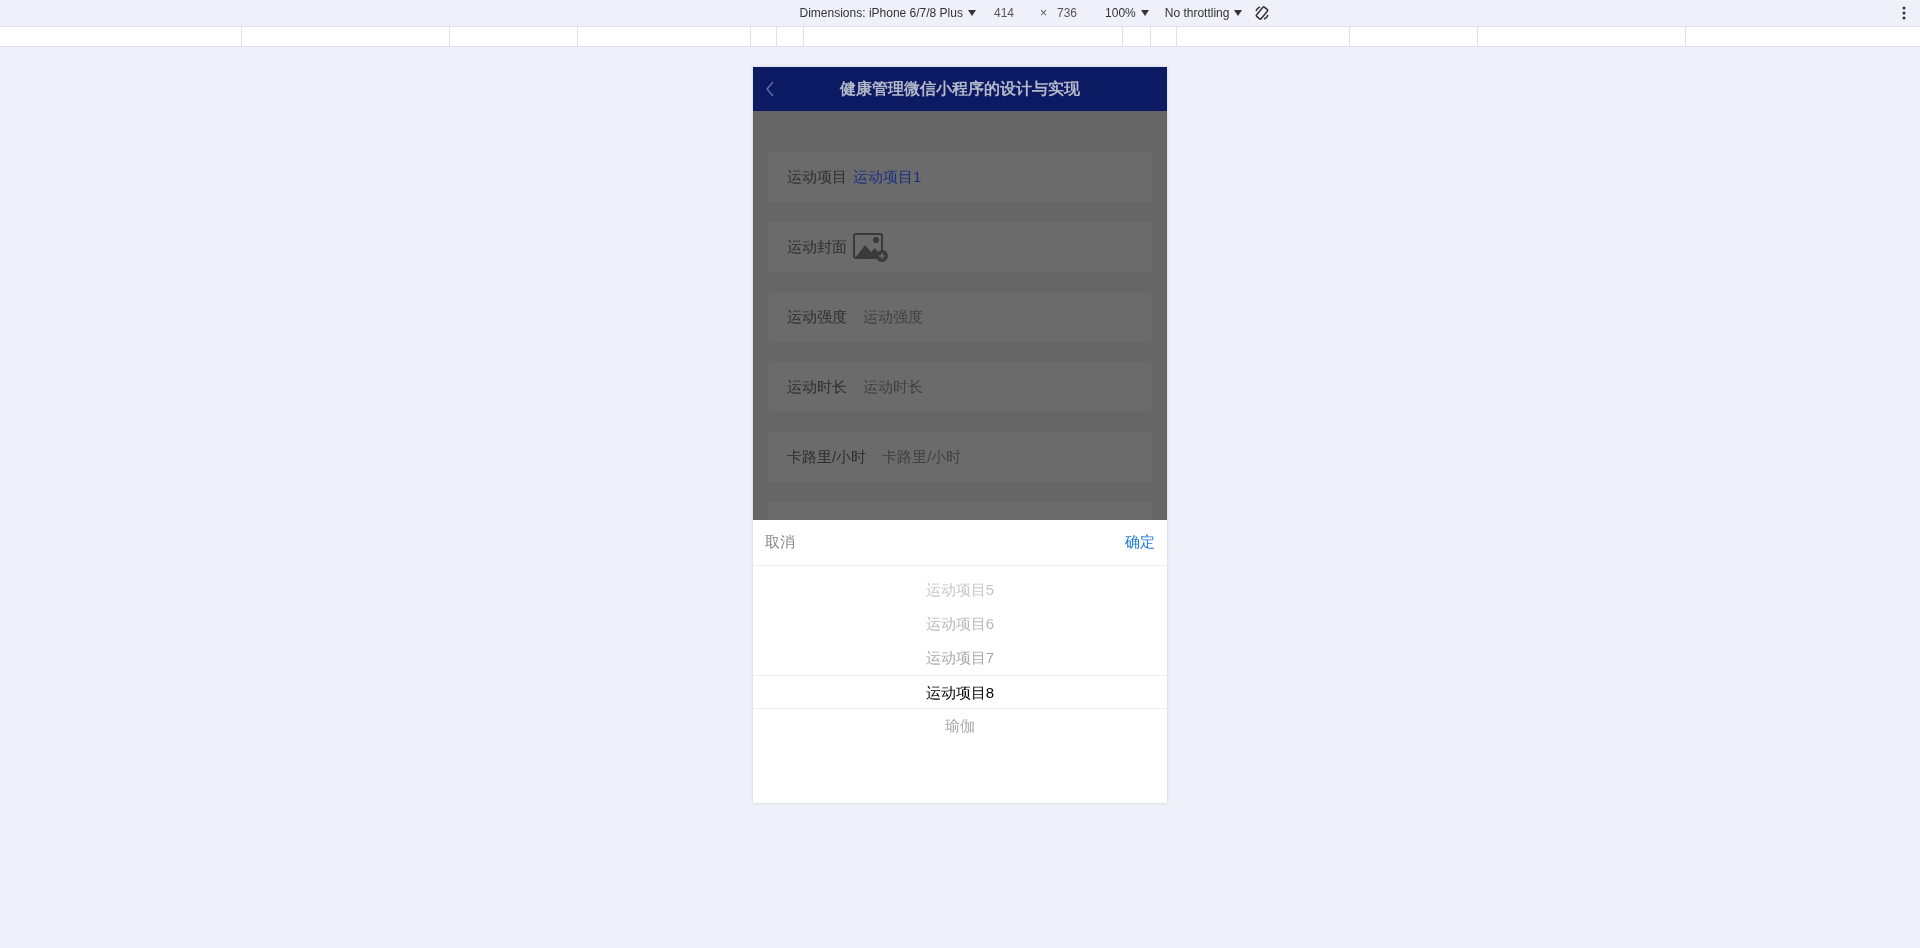 Image resolution: width=1920 pixels, height=948 pixels. Describe the element at coordinates (887, 177) in the screenshot. I see `picker-value: 运动项目1` at that location.